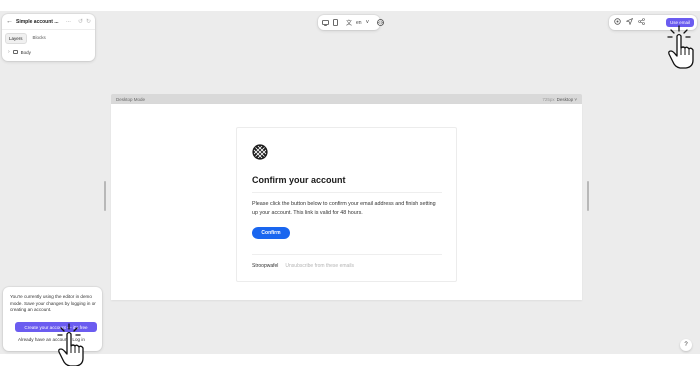  Describe the element at coordinates (105, 196) in the screenshot. I see `resize-handle-left` at that location.